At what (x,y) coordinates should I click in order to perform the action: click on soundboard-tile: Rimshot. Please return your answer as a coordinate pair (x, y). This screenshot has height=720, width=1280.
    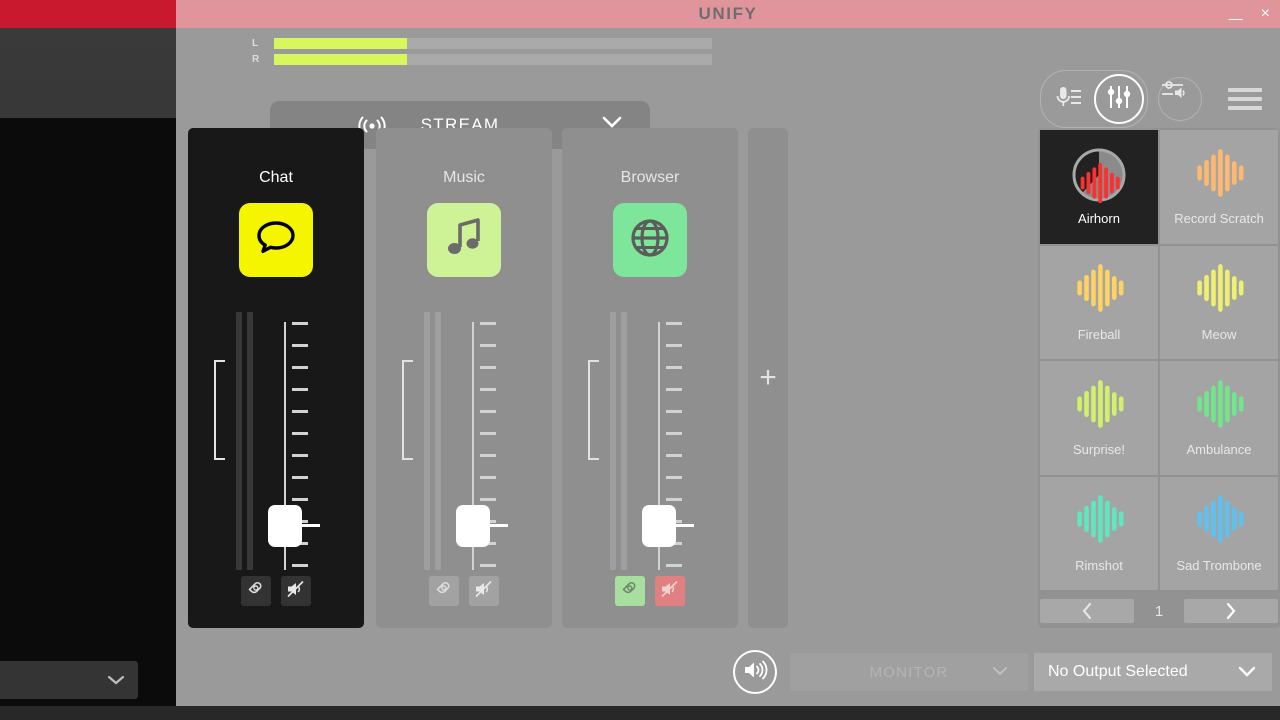
    Looking at the image, I should click on (1099, 533).